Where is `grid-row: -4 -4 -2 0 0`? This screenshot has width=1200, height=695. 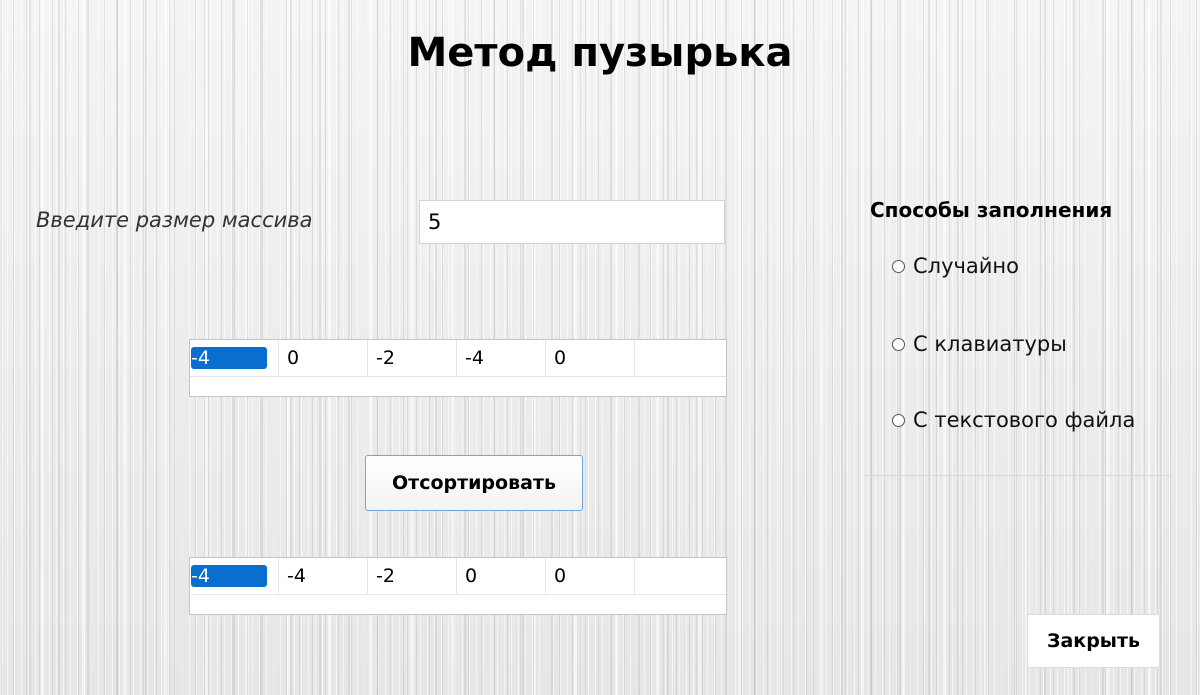 grid-row: -4 -4 -2 0 0 is located at coordinates (458, 576).